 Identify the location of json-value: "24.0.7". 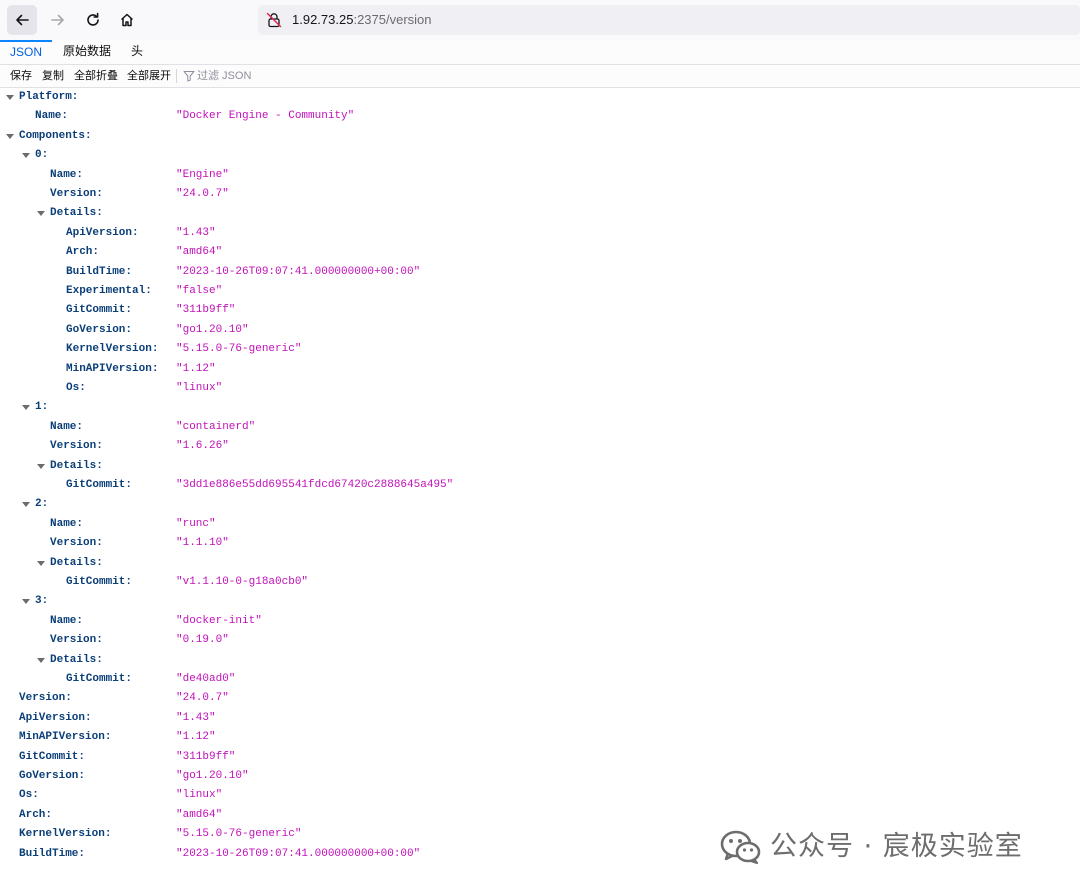
(202, 698).